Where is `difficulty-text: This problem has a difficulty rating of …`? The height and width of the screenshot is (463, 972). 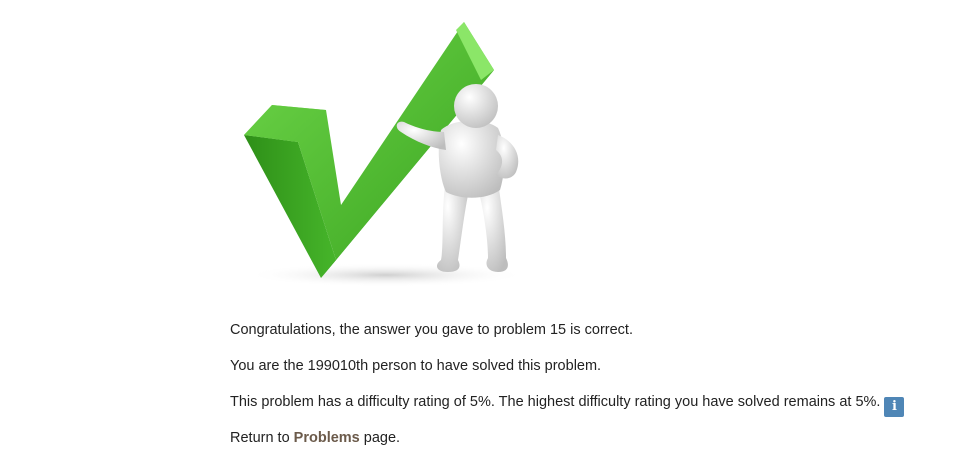
difficulty-text: This problem has a difficulty rating of … is located at coordinates (555, 402).